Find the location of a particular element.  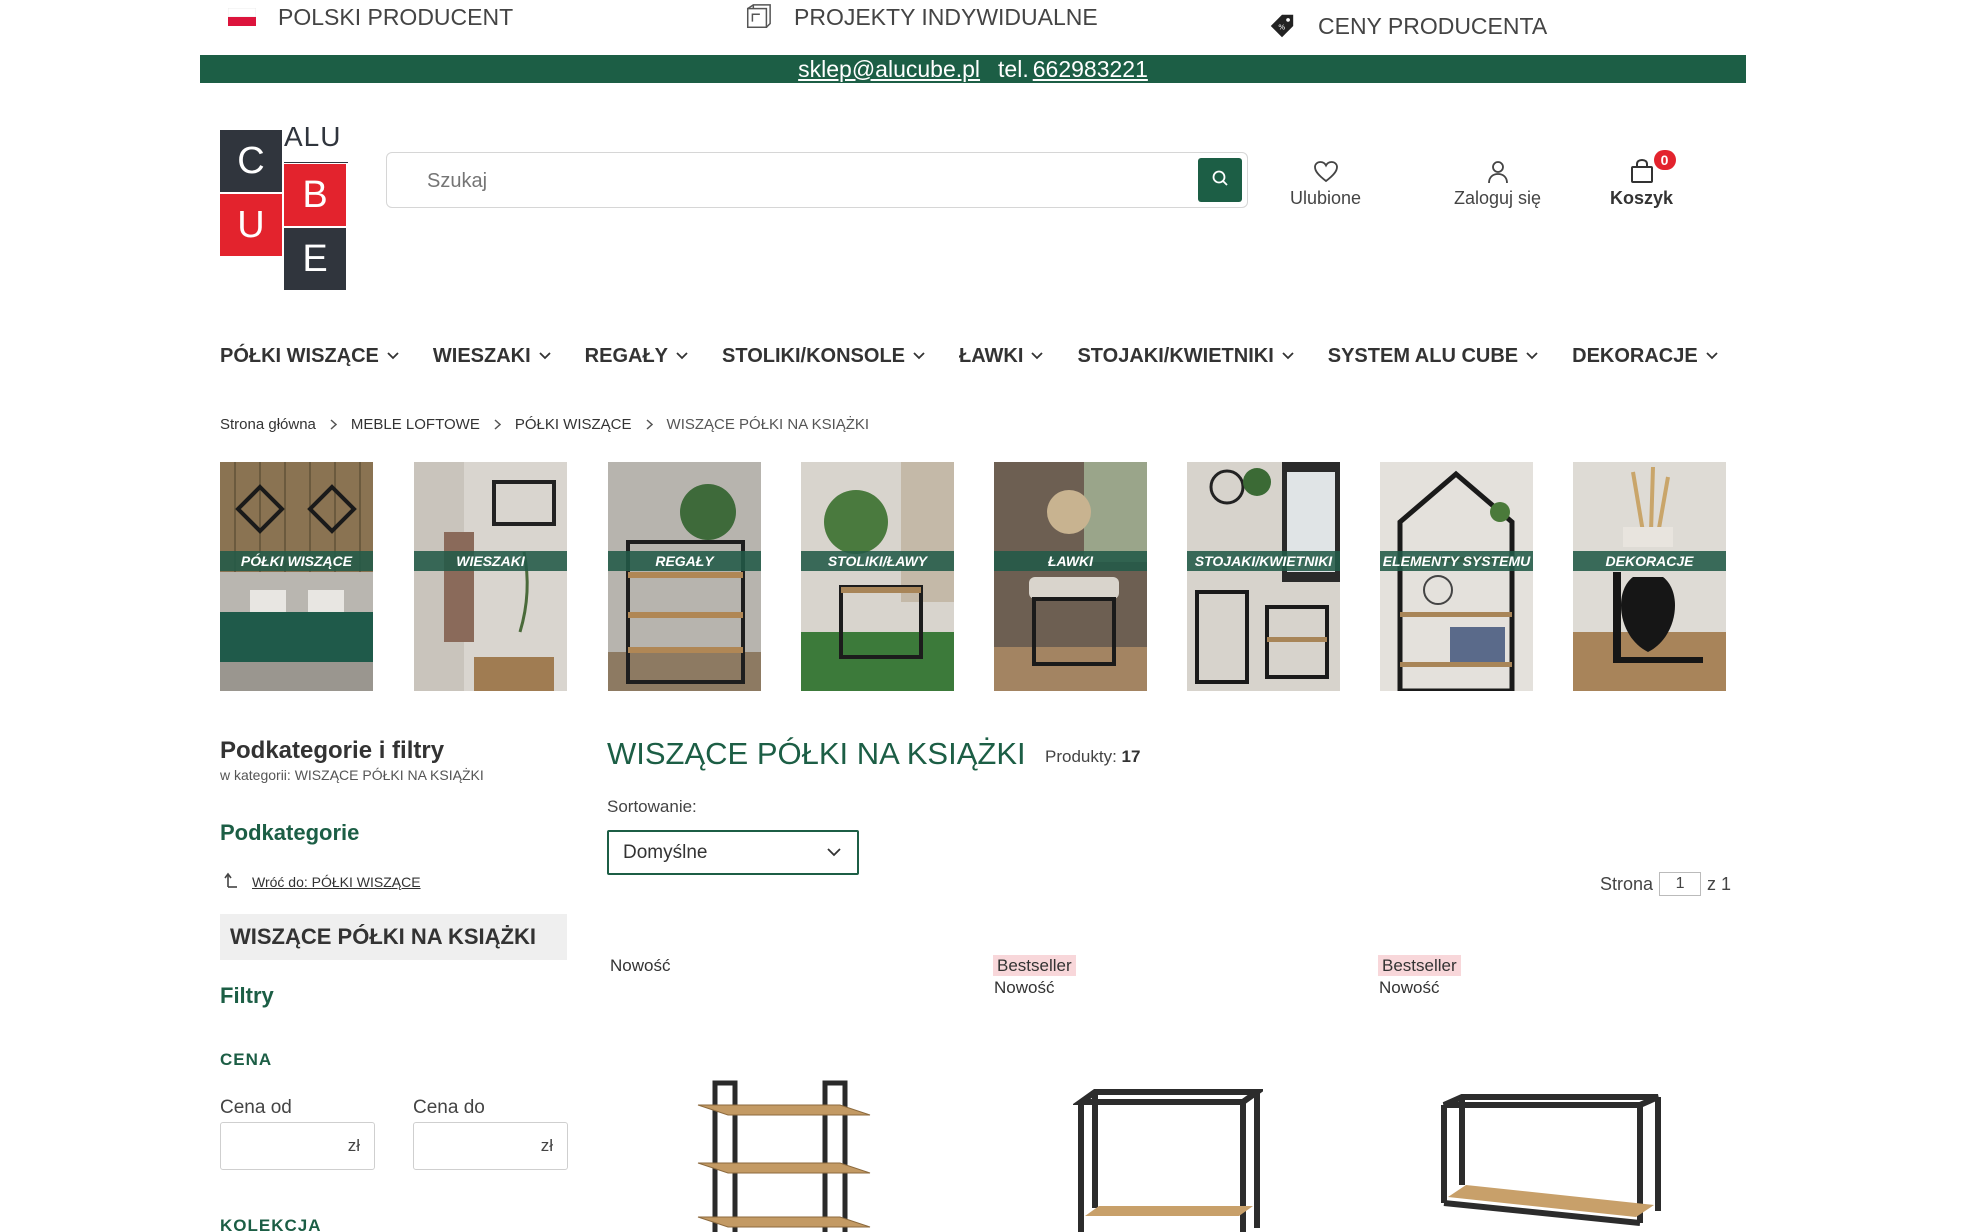

category-tile-stojaki-kwietniki: STOJAKI/KWIETNIKI is located at coordinates (1263, 576).